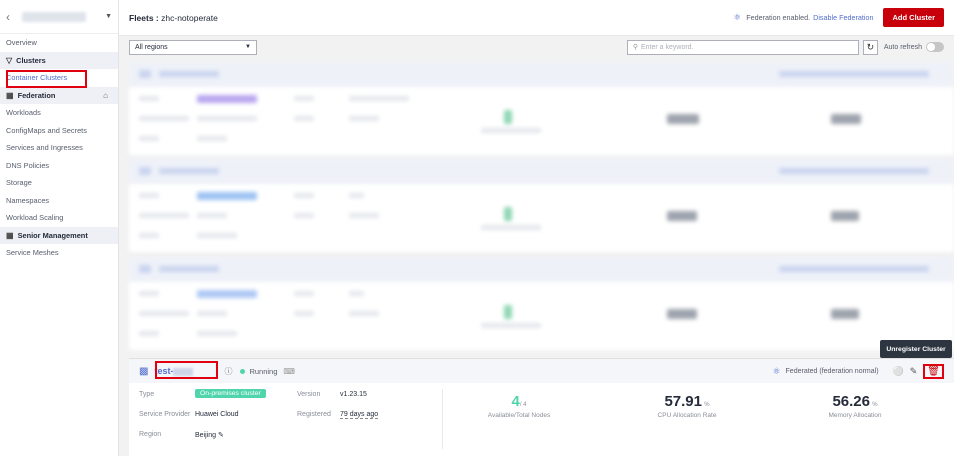  Describe the element at coordinates (186, 370) in the screenshot. I see `highlight-box-cluster-name` at that location.